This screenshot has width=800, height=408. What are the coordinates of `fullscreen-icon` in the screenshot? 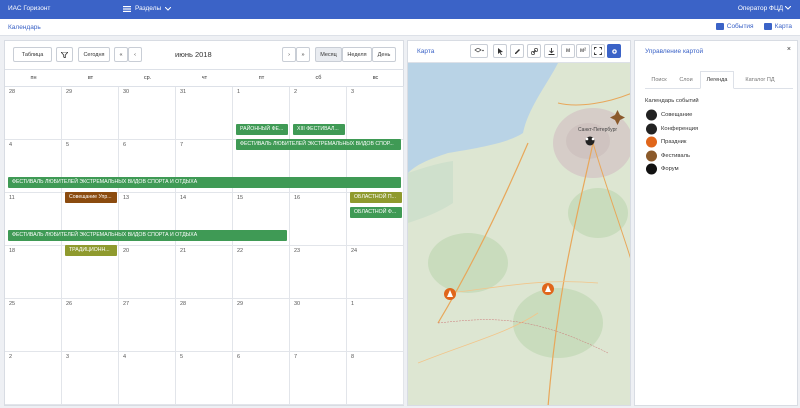 It's located at (598, 51).